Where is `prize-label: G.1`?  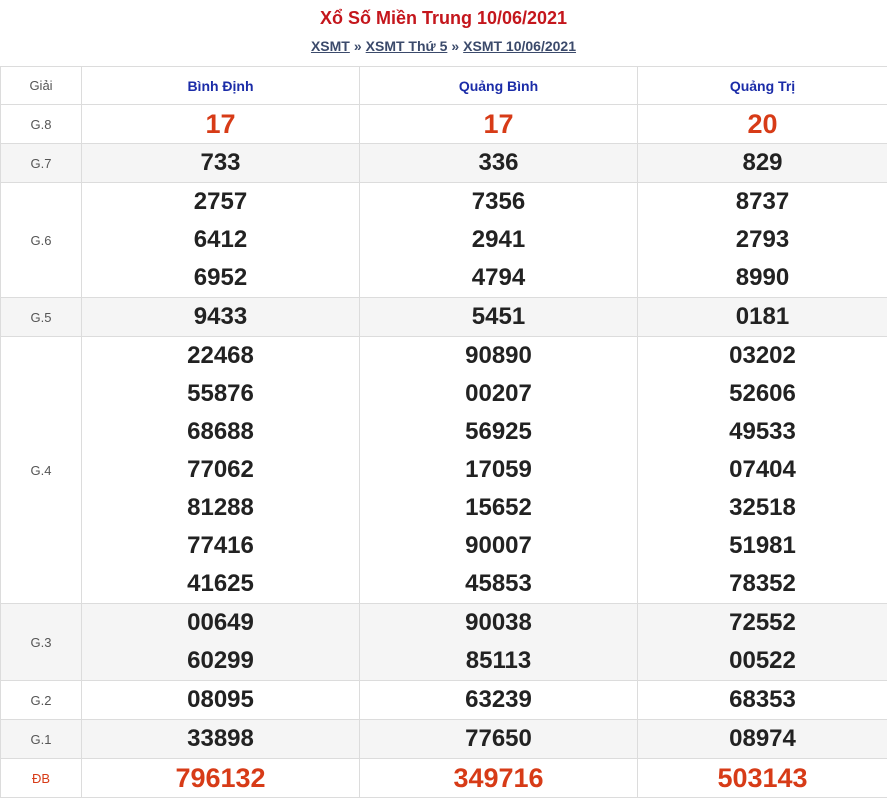
prize-label: G.1 is located at coordinates (41, 739).